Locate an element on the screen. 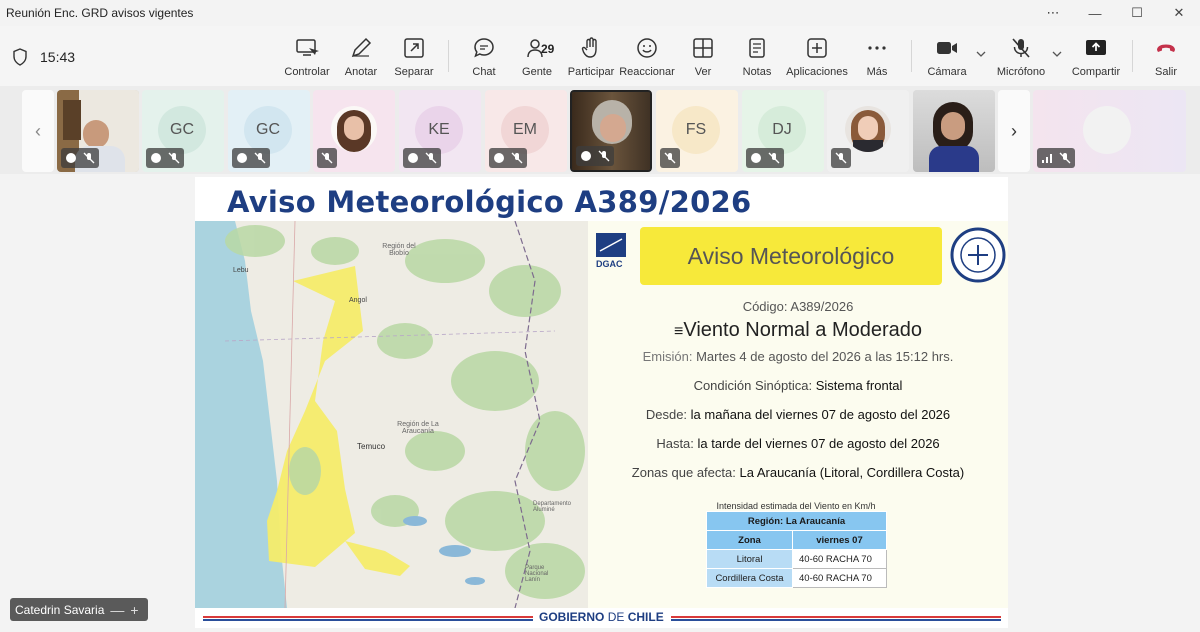  event-title: Viento Normal a Moderado is located at coordinates (802, 330).